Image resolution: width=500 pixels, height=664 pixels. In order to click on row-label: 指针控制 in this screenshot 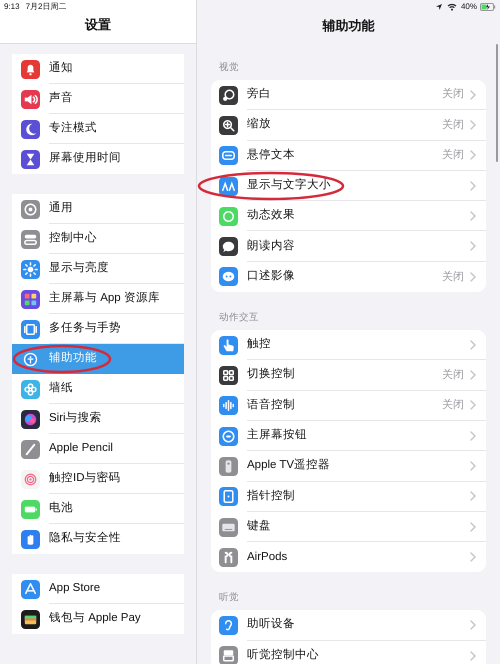, I will do `click(271, 496)`.